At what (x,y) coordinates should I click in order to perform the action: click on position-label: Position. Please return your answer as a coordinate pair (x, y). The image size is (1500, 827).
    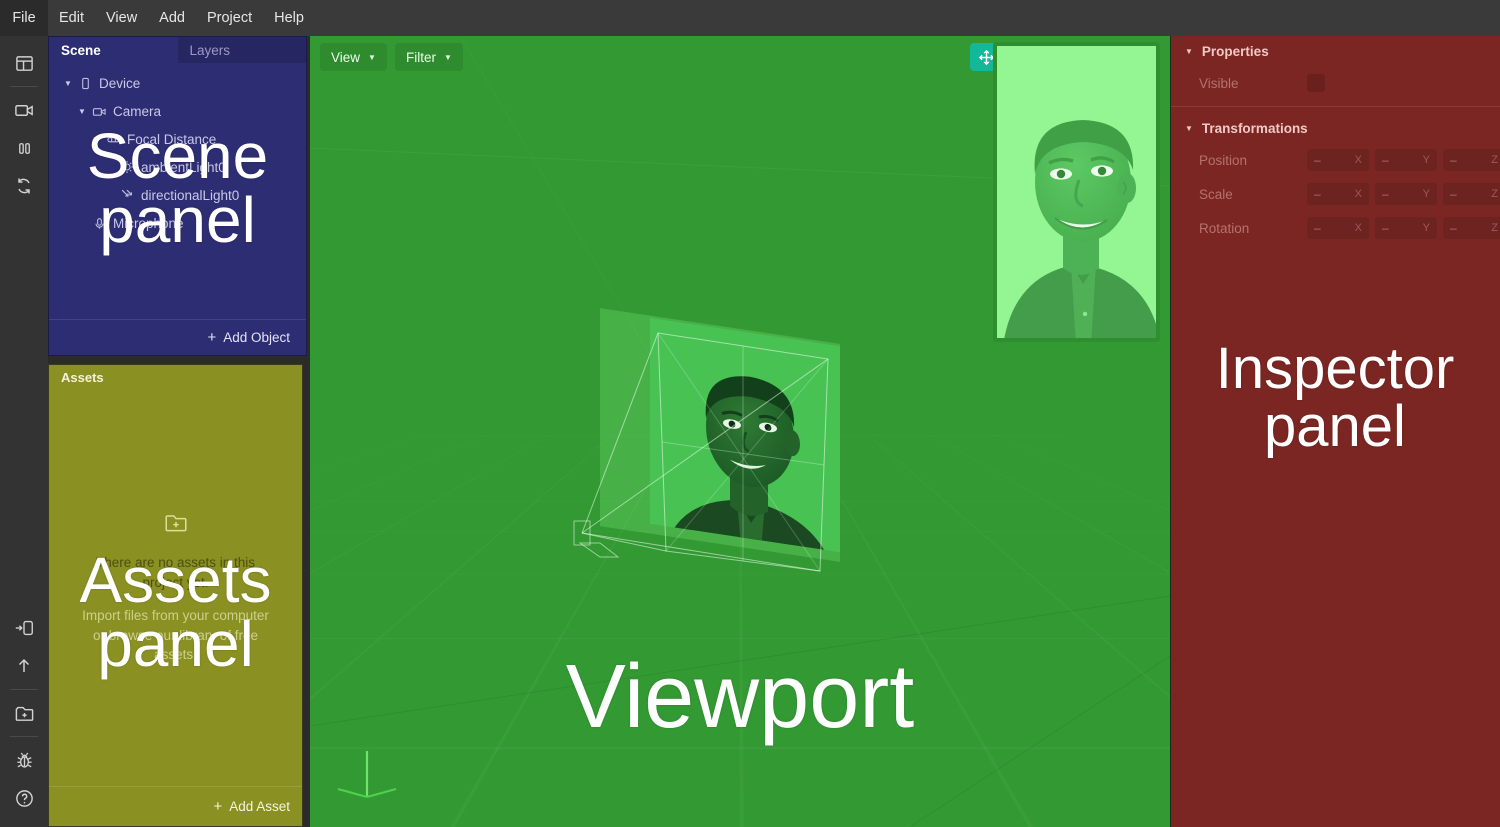
    Looking at the image, I should click on (1223, 160).